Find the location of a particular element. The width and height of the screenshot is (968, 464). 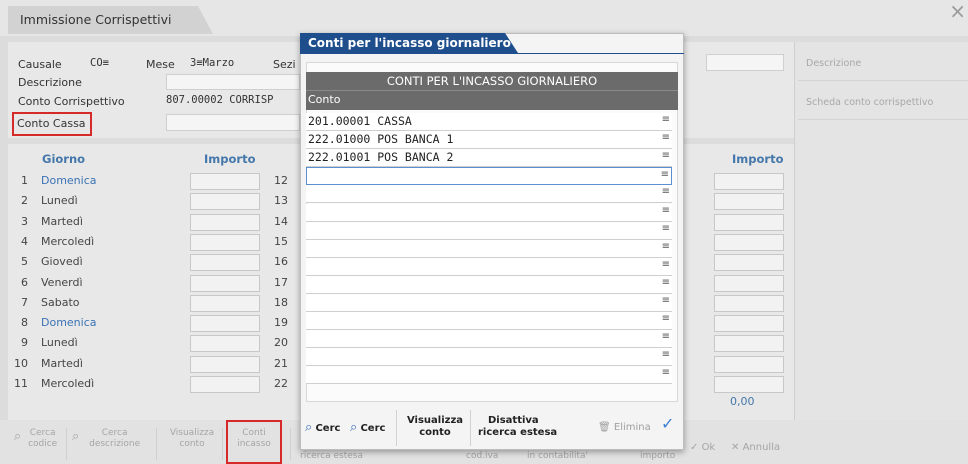

ricerca-estesa-label: ricerca estesa is located at coordinates (518, 432).